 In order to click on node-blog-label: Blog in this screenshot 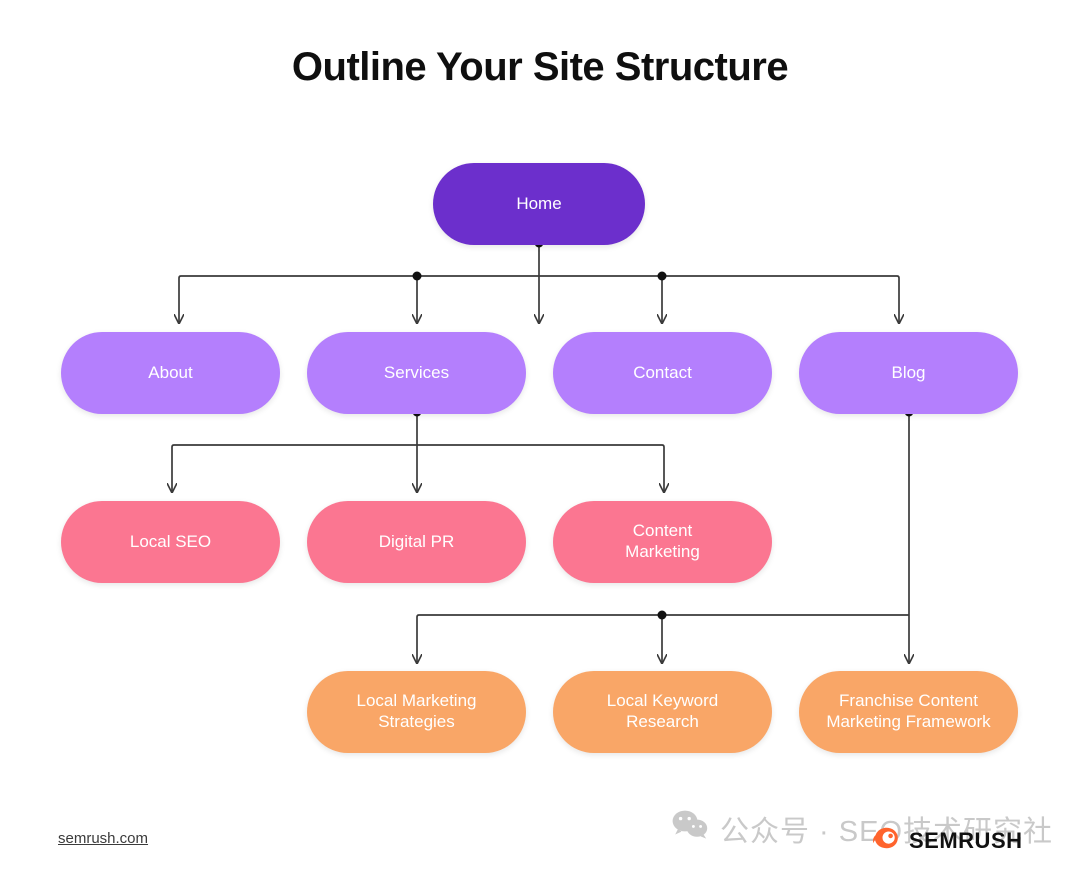, I will do `click(908, 372)`.